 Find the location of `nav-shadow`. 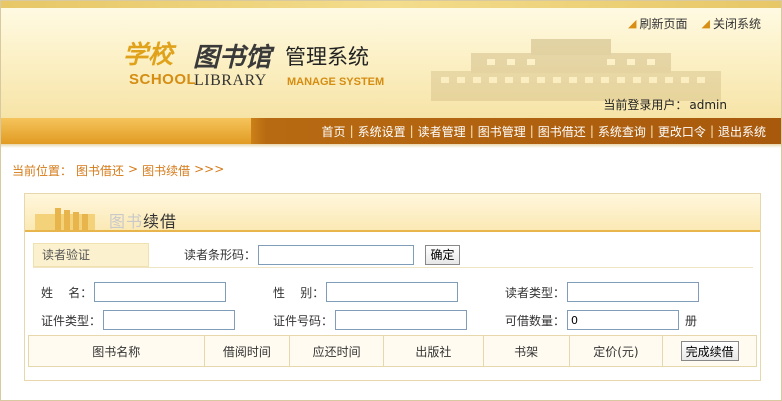

nav-shadow is located at coordinates (391, 146).